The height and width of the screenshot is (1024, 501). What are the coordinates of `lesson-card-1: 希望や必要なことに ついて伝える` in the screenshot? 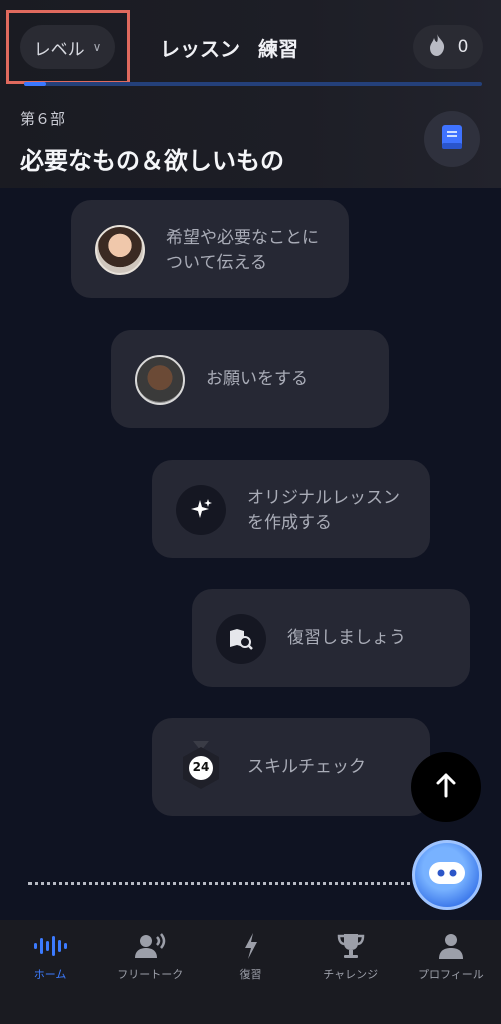 It's located at (210, 249).